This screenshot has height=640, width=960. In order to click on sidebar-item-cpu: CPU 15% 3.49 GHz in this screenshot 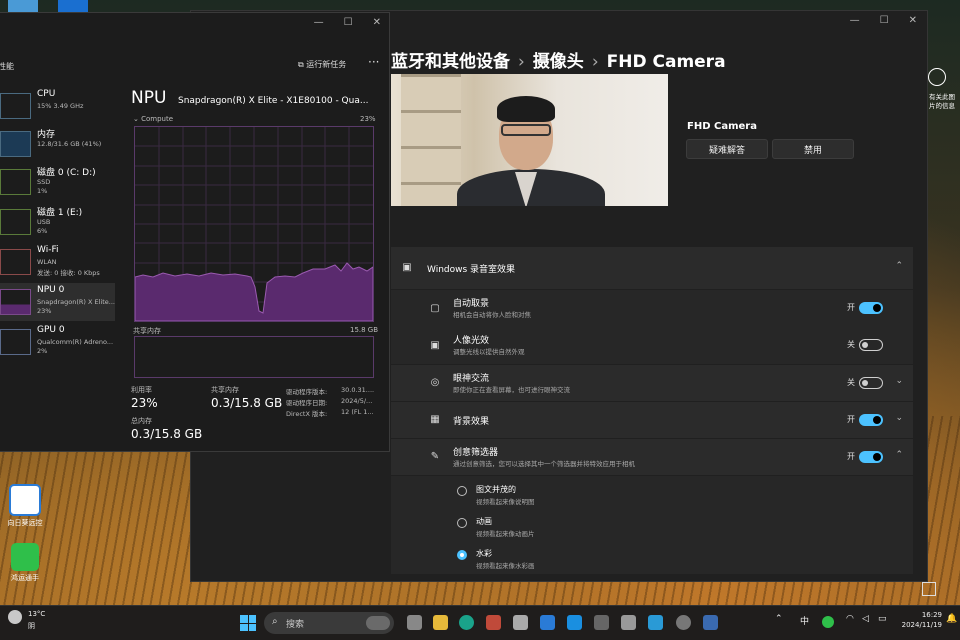, I will do `click(57, 106)`.